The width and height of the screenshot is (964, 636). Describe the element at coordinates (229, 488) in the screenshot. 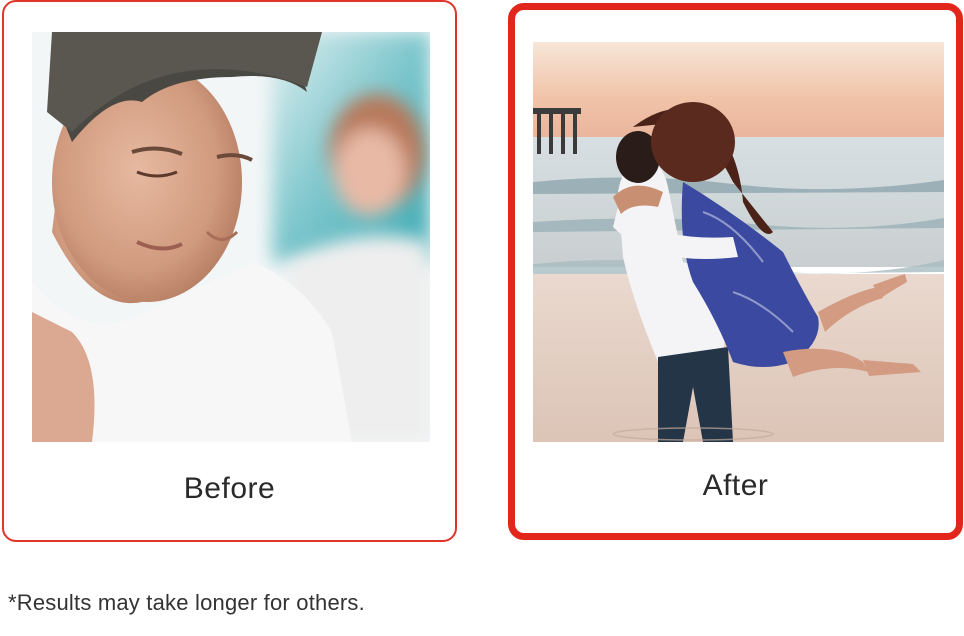

I see `before-caption: Before` at that location.